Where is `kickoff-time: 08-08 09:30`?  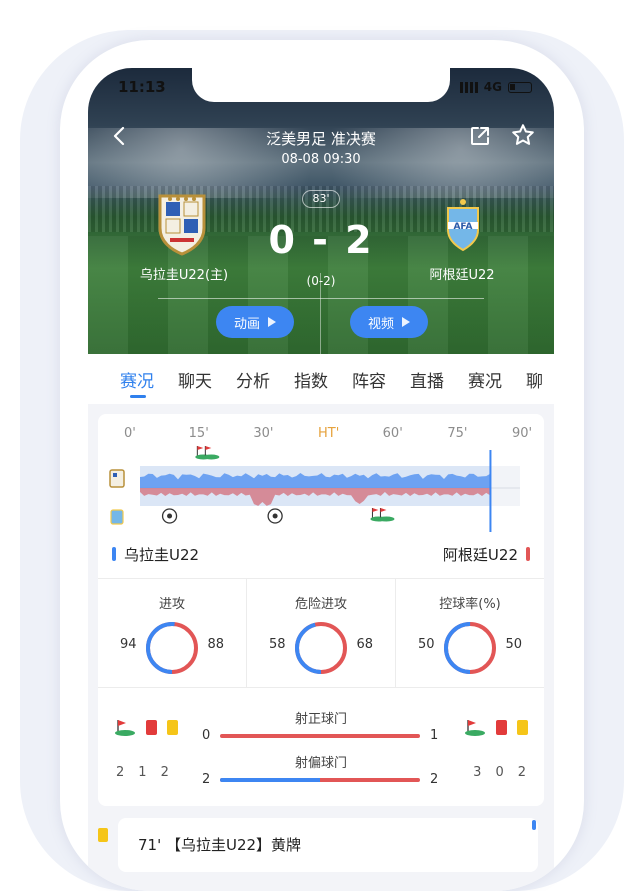
kickoff-time: 08-08 09:30 is located at coordinates (321, 159).